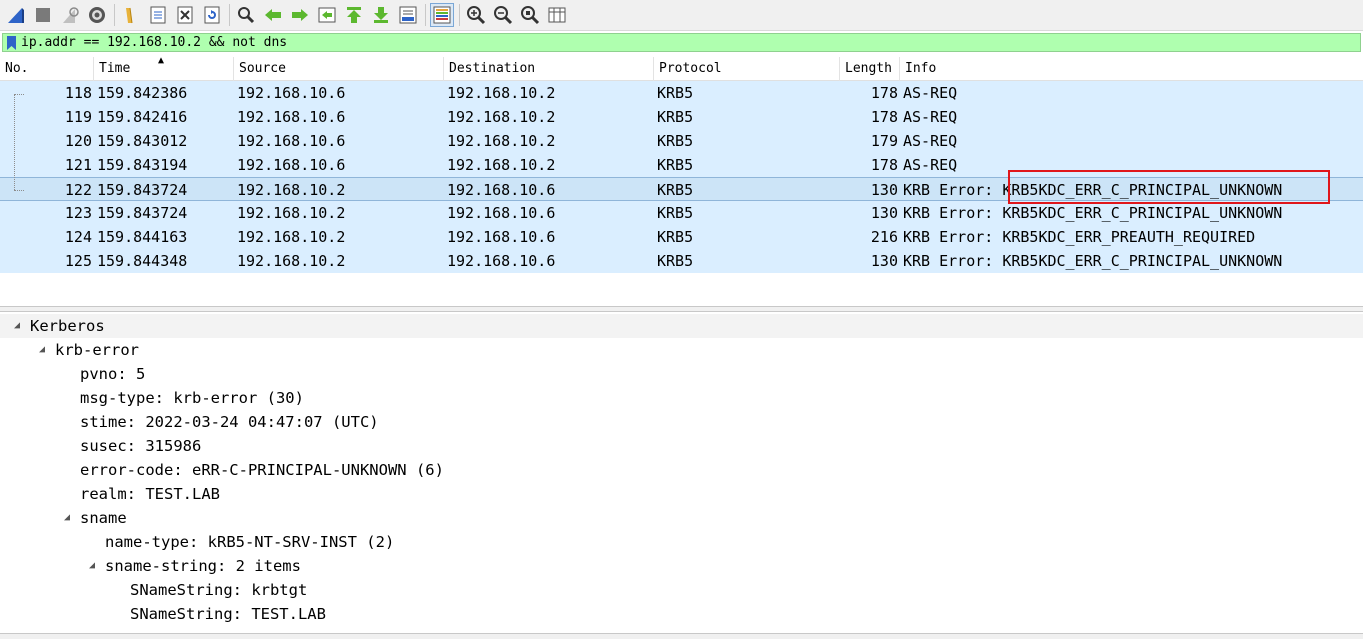  I want to click on conversation-tree-start, so click(19, 94).